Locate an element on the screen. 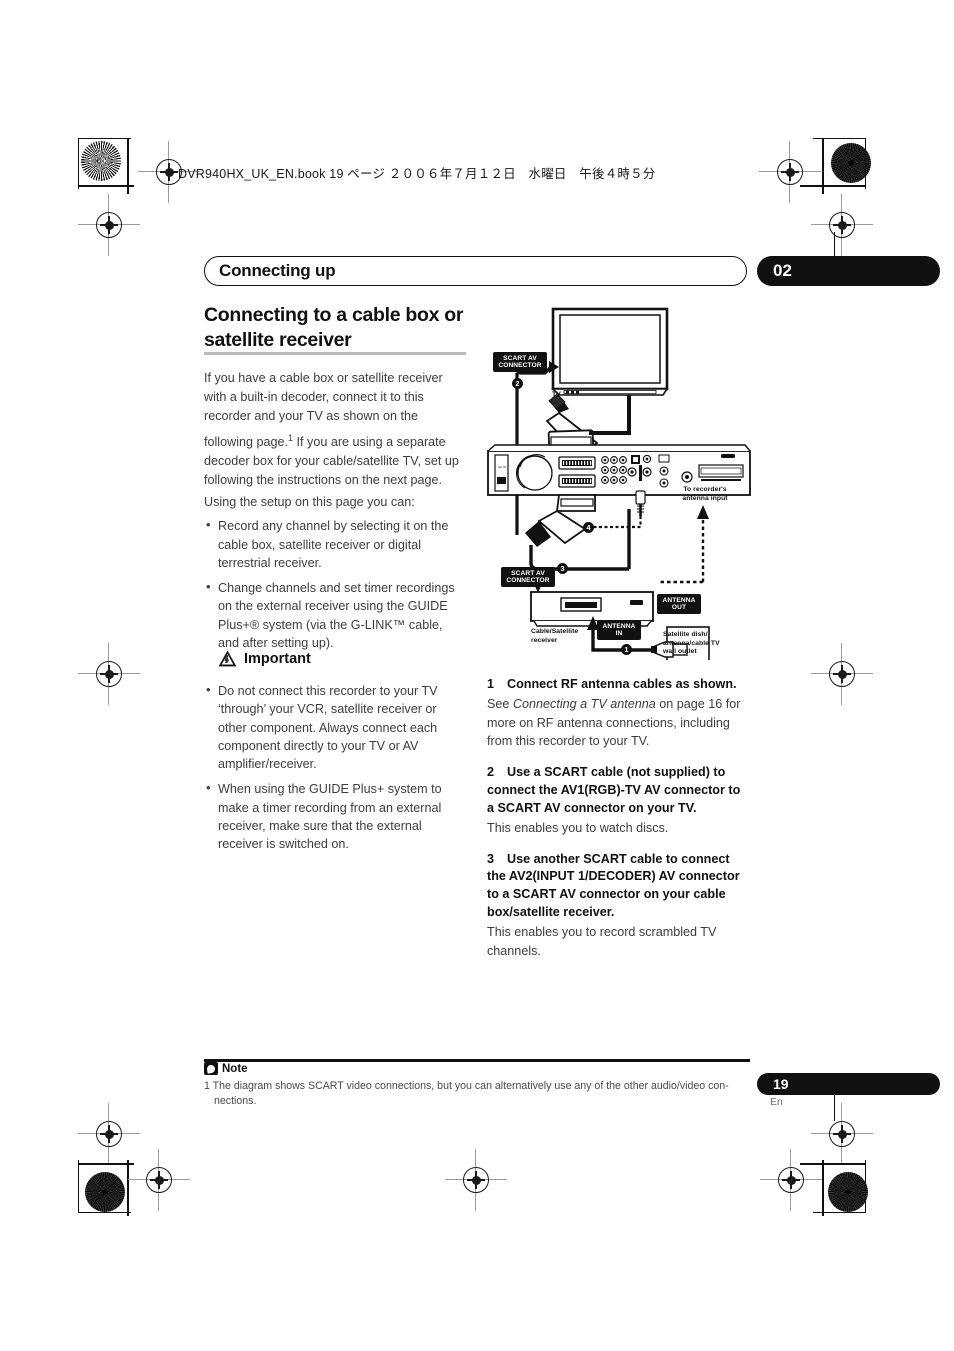 The height and width of the screenshot is (1351, 954). crop-corner-top-right is located at coordinates (839, 163).